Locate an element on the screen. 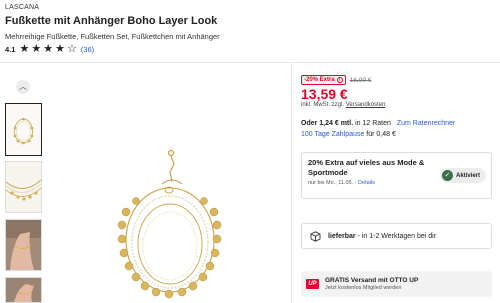 The width and height of the screenshot is (500, 303). delivery-available: lieferbar is located at coordinates (342, 236).